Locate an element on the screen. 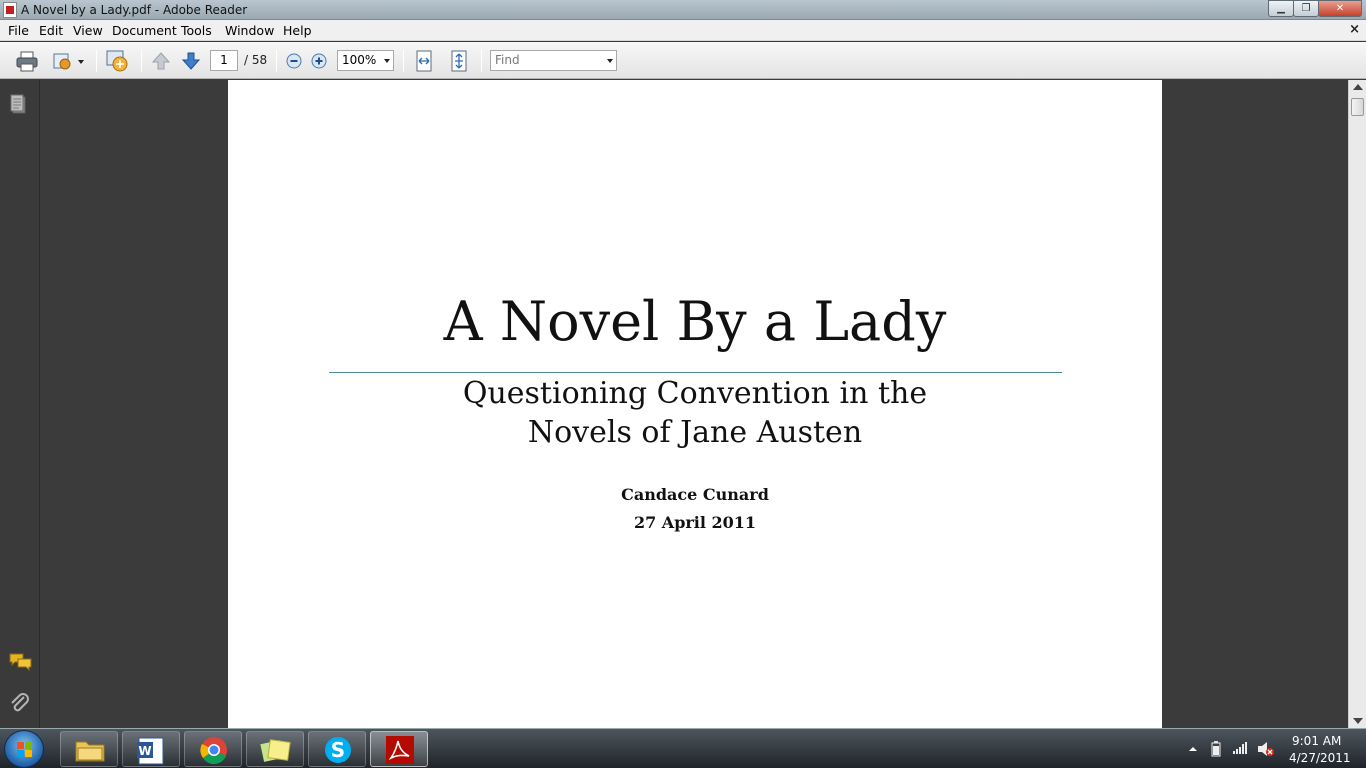 The image size is (1366, 768). menu-document: Document is located at coordinates (144, 30).